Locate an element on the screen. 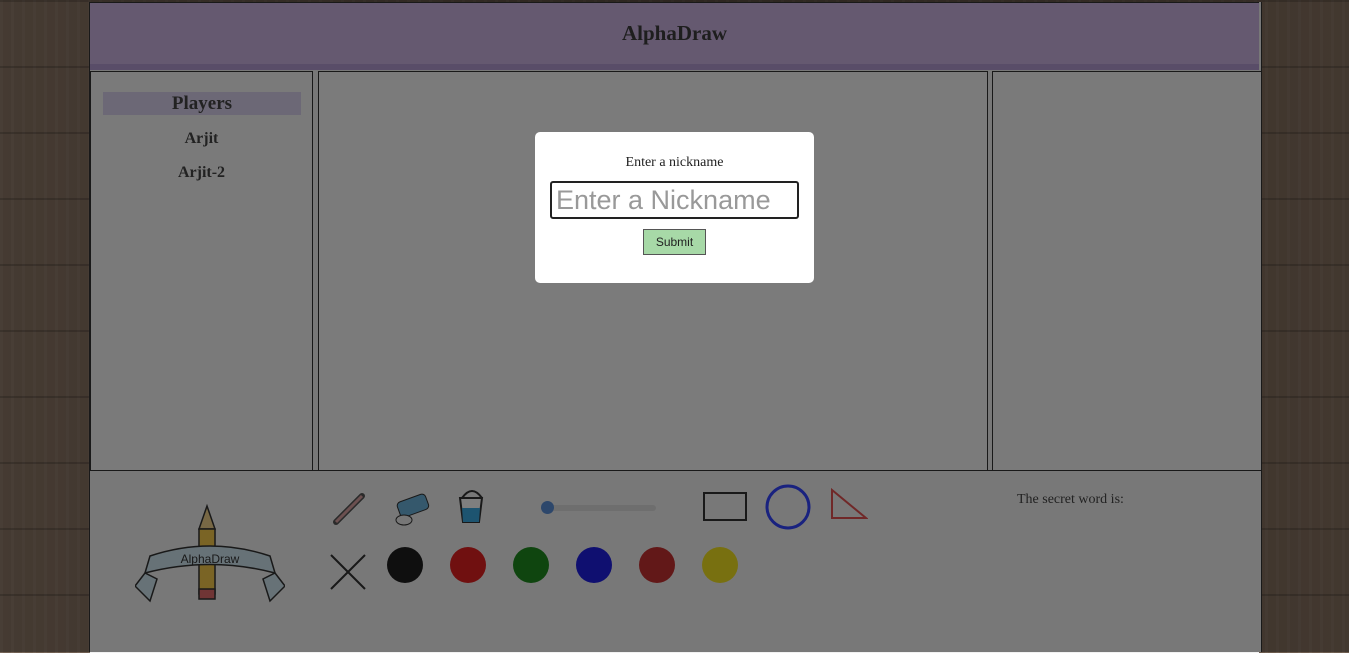 The width and height of the screenshot is (1349, 653). nickname-input is located at coordinates (674, 200).